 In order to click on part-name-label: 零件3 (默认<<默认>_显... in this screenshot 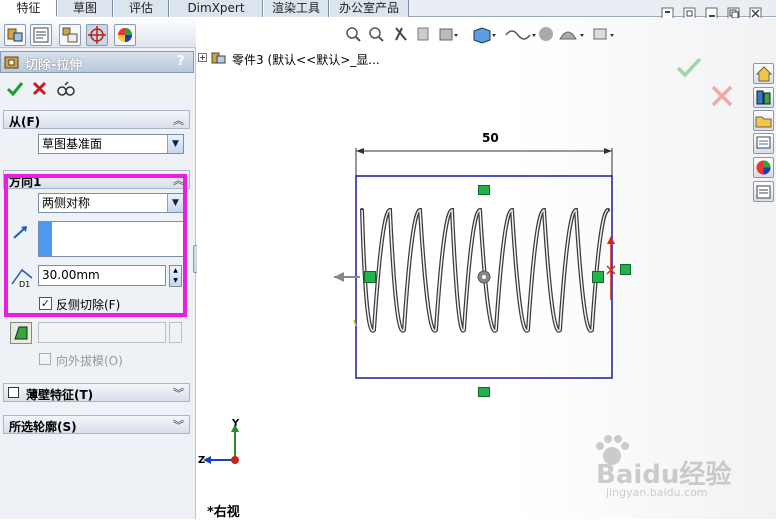, I will do `click(306, 60)`.